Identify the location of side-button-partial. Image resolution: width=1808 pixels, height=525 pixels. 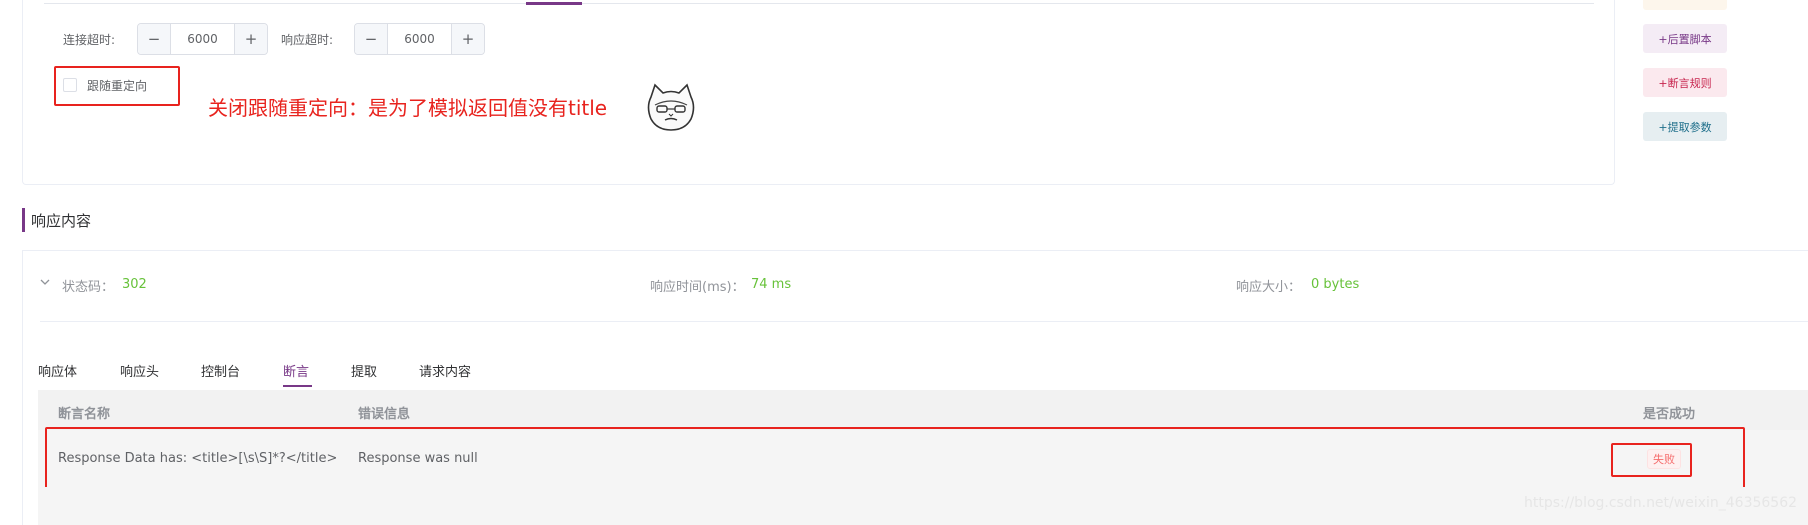
(1685, 5).